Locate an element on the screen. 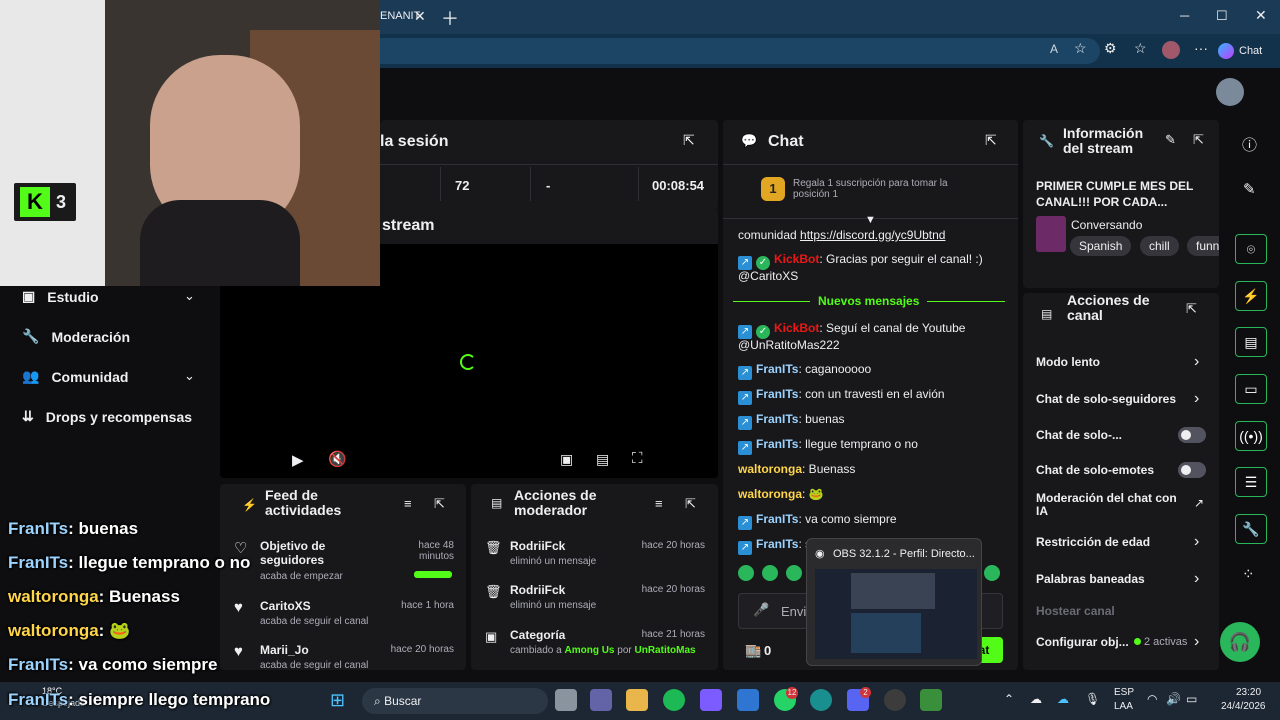  read-aloud-icon: A is located at coordinates (1054, 49).